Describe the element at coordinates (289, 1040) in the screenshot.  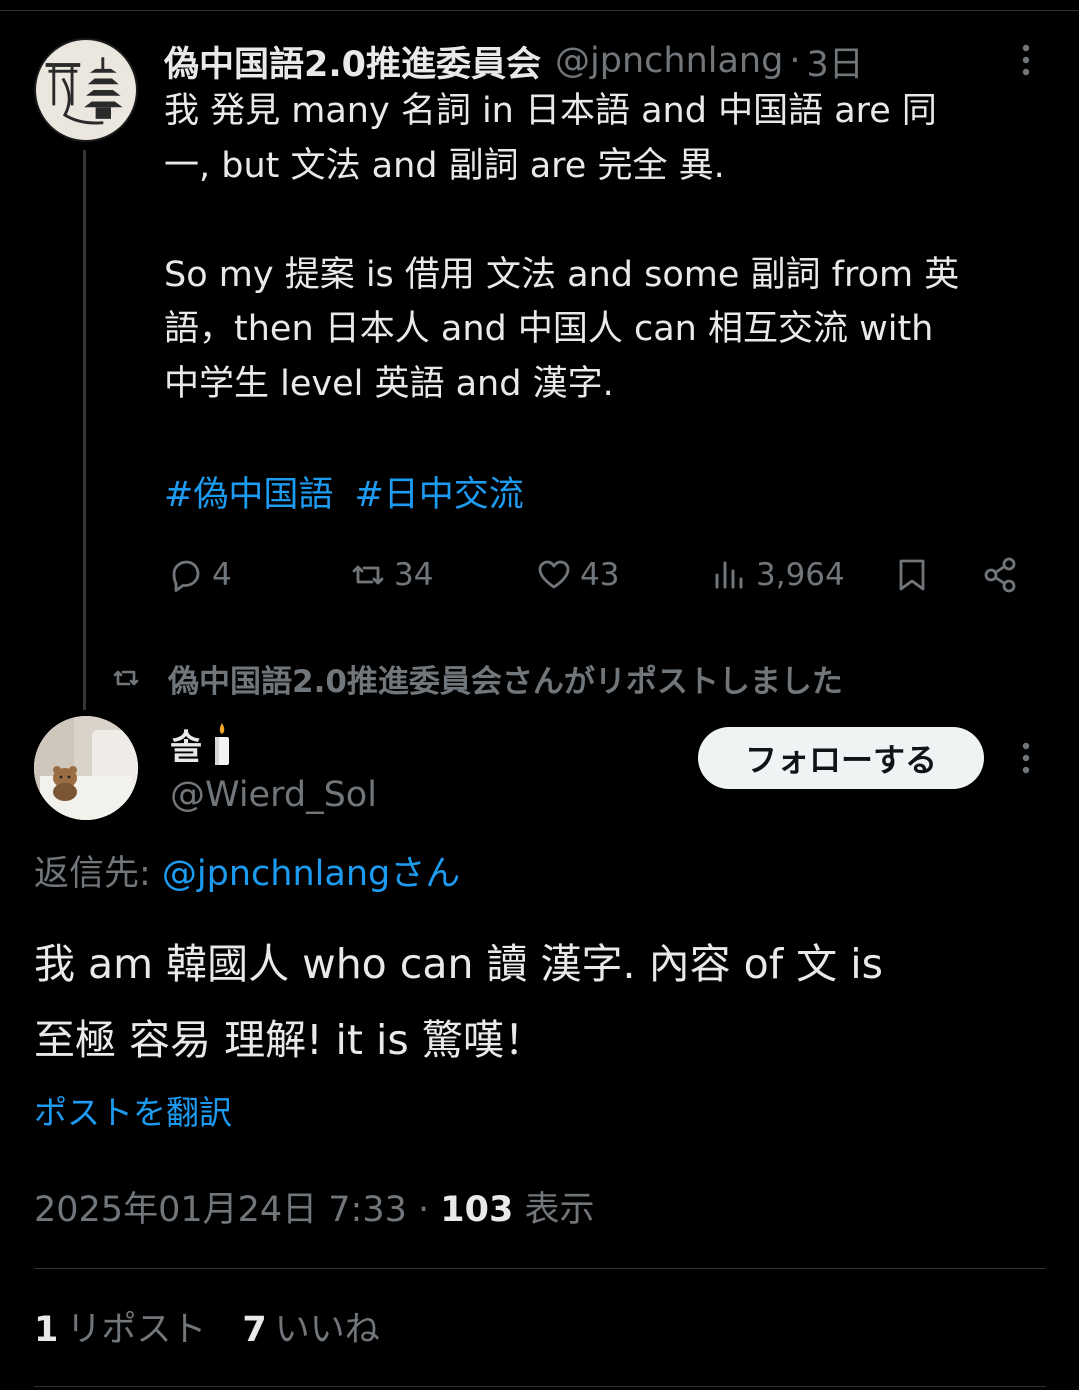
I see `body-line: 至極 容易 理解! it is 驚嘆！` at that location.